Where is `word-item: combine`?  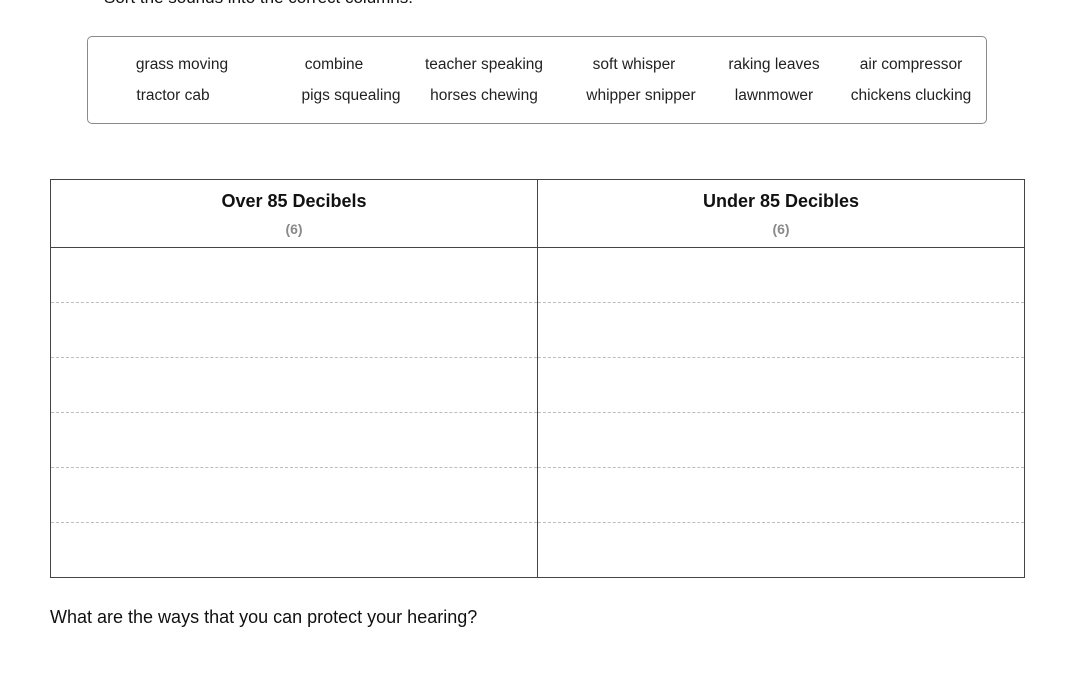 word-item: combine is located at coordinates (334, 65).